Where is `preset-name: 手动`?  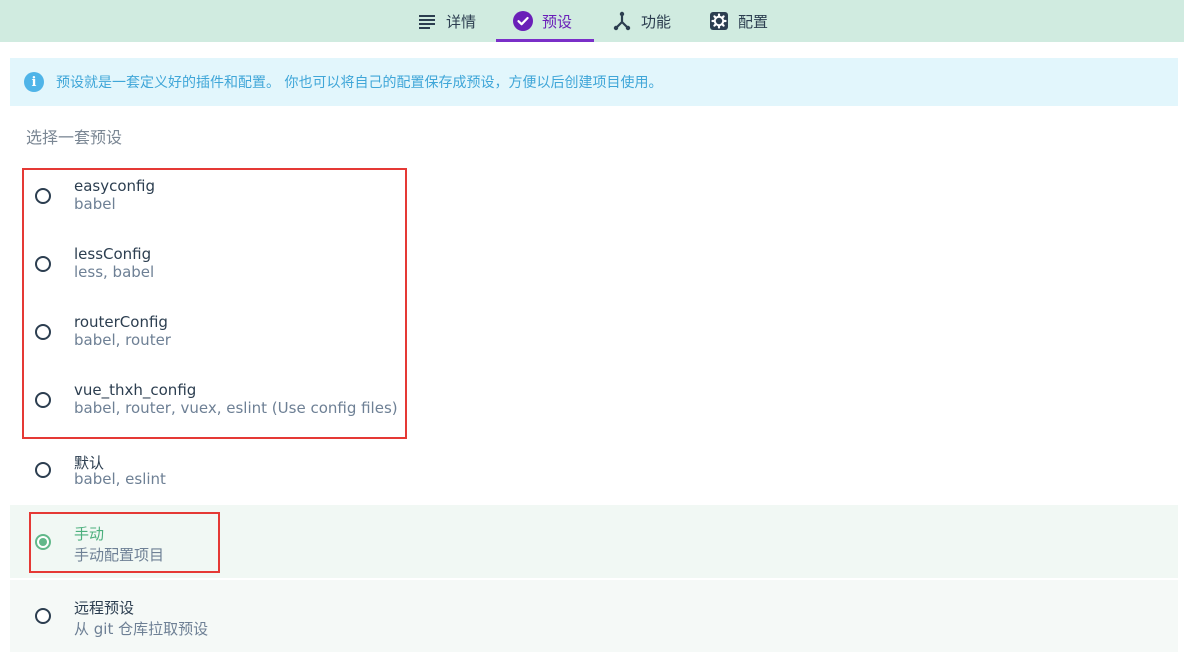
preset-name: 手动 is located at coordinates (89, 534).